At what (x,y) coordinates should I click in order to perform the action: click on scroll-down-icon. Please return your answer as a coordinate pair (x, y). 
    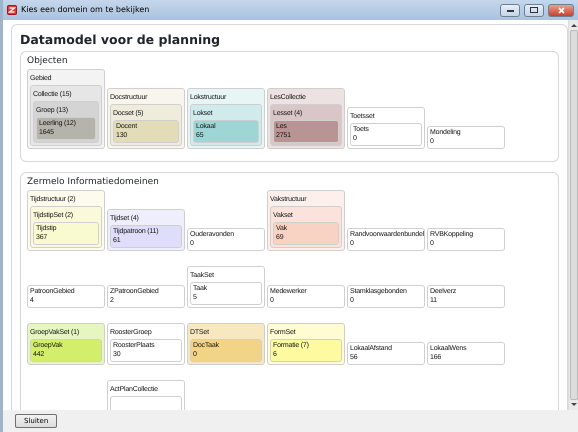
    Looking at the image, I should click on (573, 404).